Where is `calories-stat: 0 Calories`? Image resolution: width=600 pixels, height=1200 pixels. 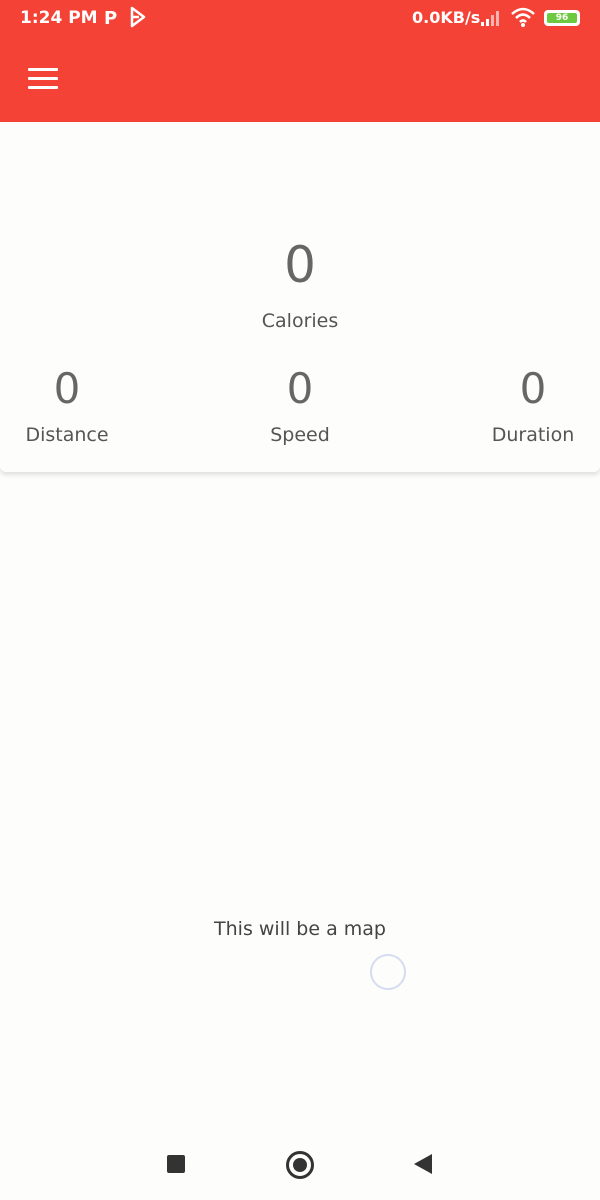
calories-stat: 0 Calories is located at coordinates (300, 286).